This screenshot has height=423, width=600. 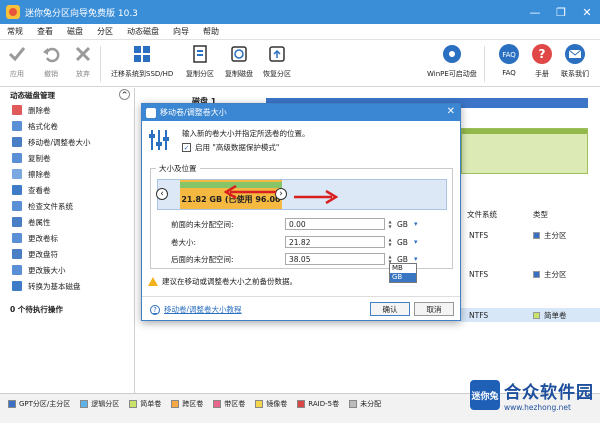 What do you see at coordinates (229, 404) in the screenshot?
I see `legend-item: 带区卷` at bounding box center [229, 404].